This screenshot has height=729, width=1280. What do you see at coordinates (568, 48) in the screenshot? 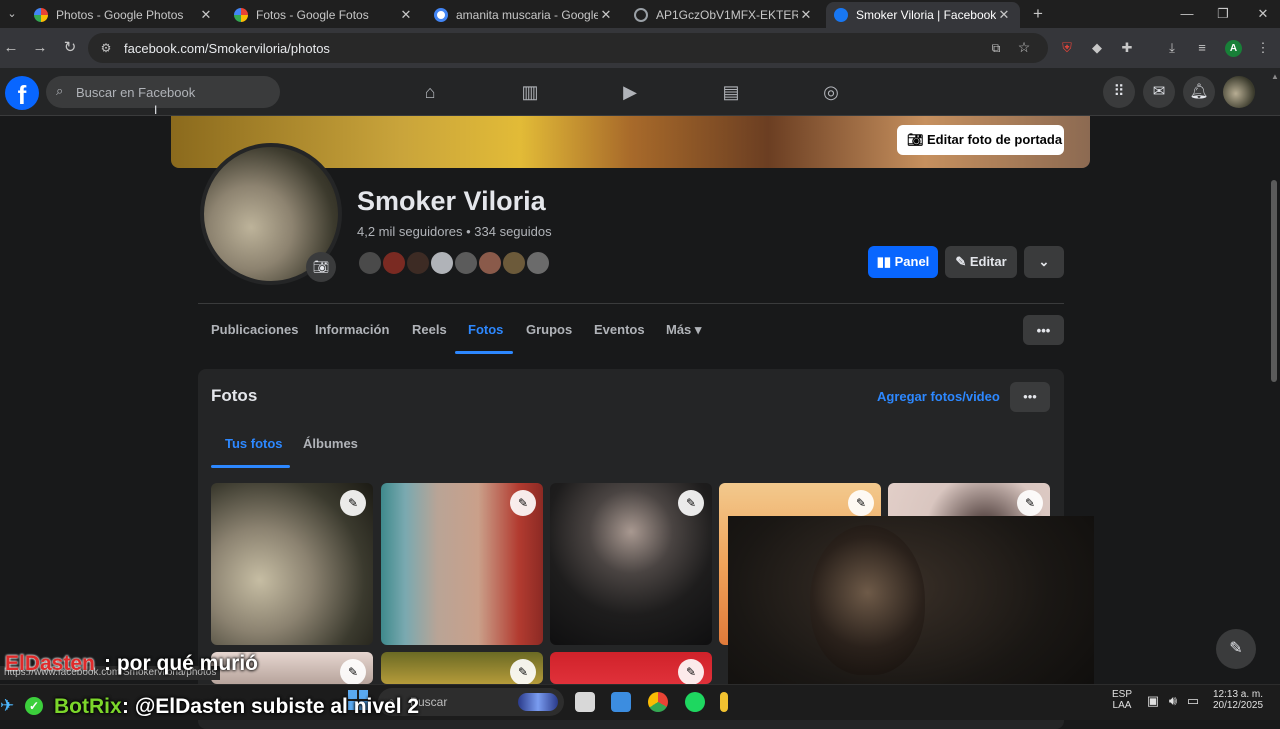
I see `address-bar: ⚙ facebook.com/Smokerviloria/photos ⧉ ☆` at bounding box center [568, 48].